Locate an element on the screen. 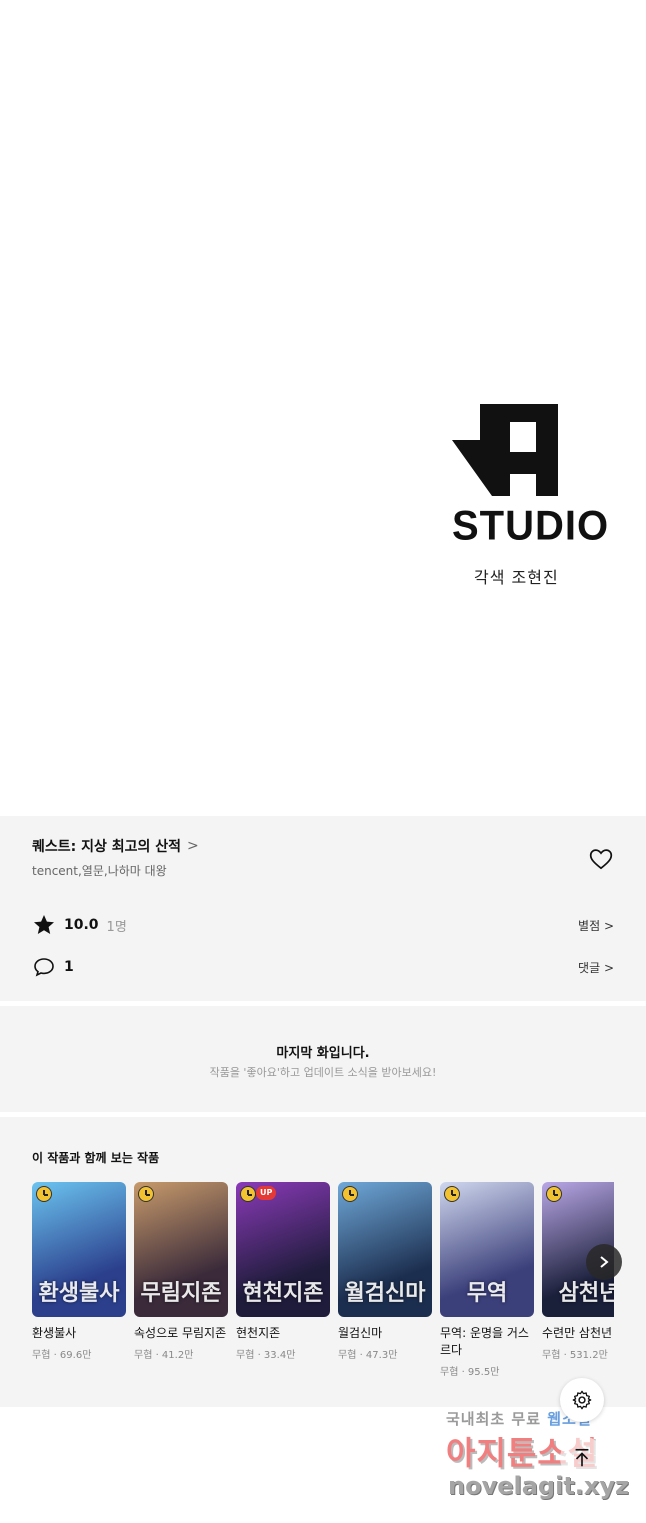 The width and height of the screenshot is (646, 1523). notice-subtitle: 작품을 '좋아요'하고 업데이트 소식을 받아보세요! is located at coordinates (323, 1072).